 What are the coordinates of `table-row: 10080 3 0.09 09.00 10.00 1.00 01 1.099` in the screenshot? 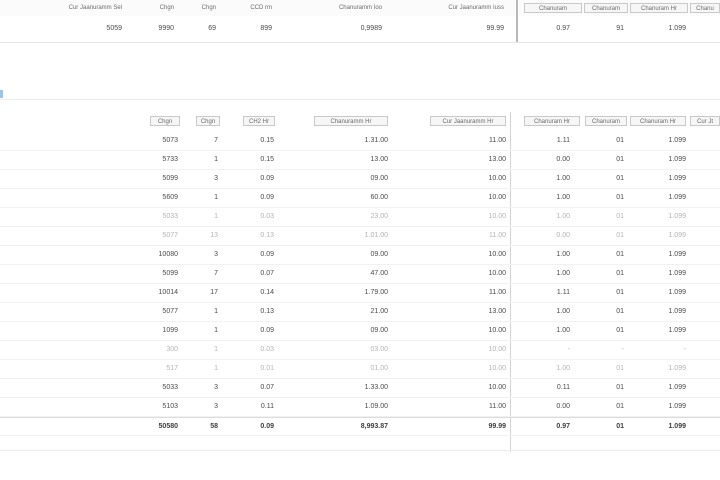 It's located at (360, 255).